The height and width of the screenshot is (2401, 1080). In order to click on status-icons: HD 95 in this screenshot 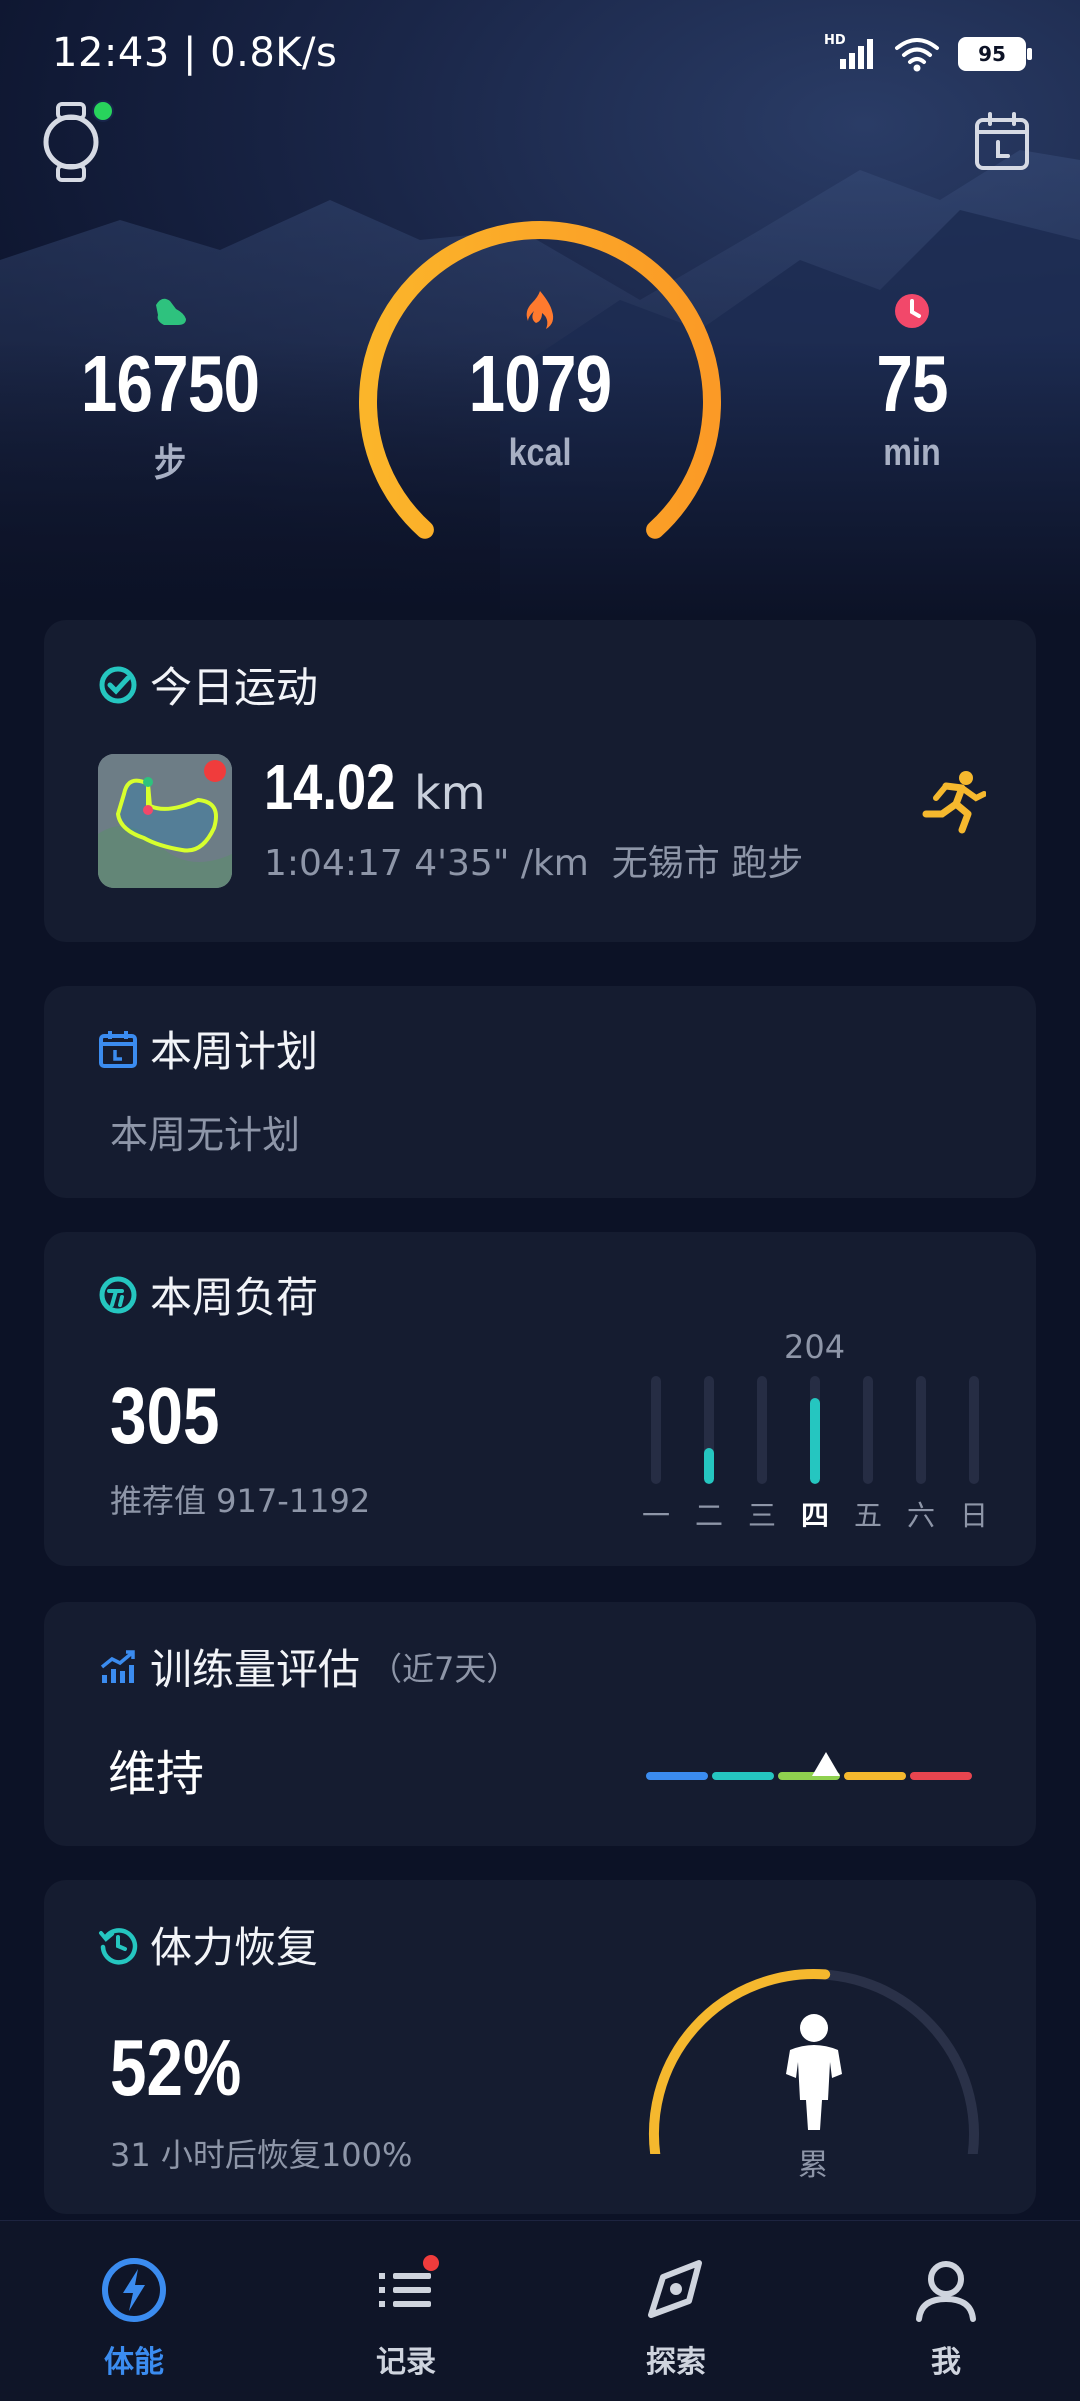, I will do `click(928, 52)`.